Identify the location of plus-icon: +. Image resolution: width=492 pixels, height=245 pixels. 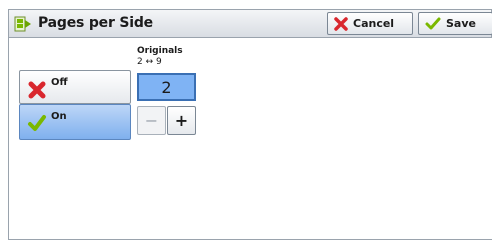
(181, 120).